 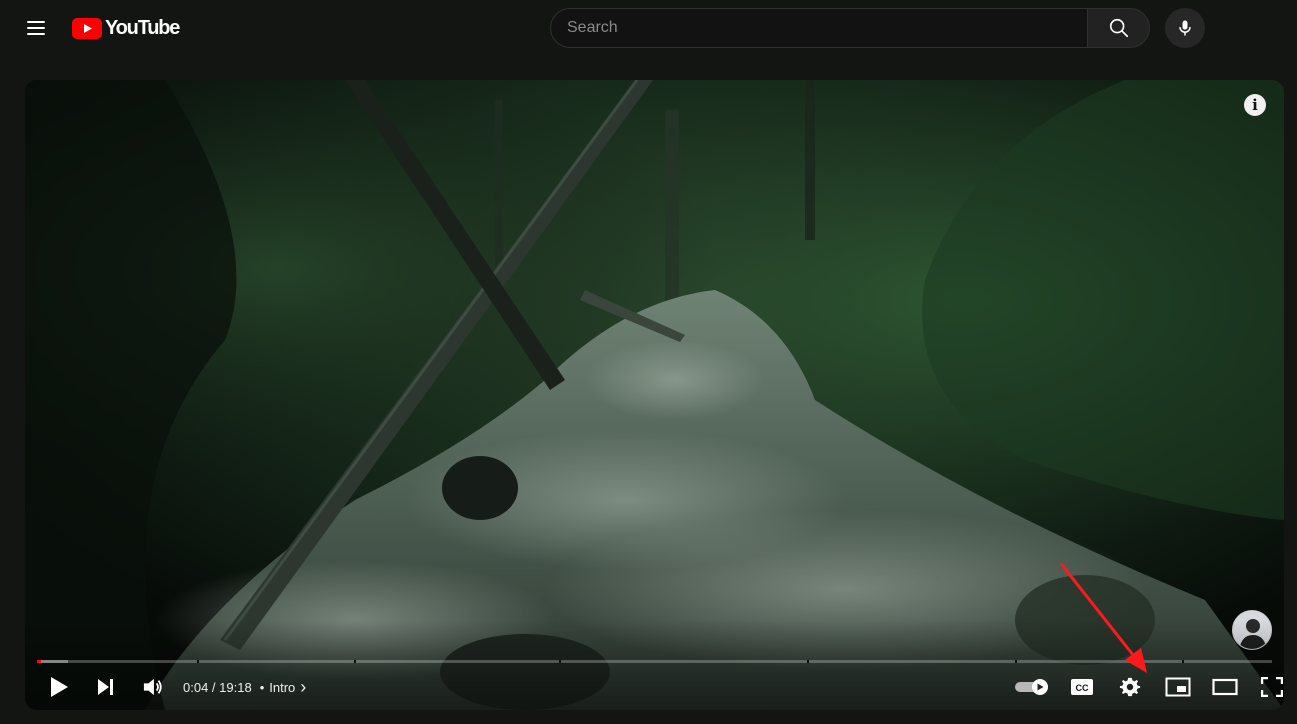 I want to click on search-box, so click(x=818, y=28).